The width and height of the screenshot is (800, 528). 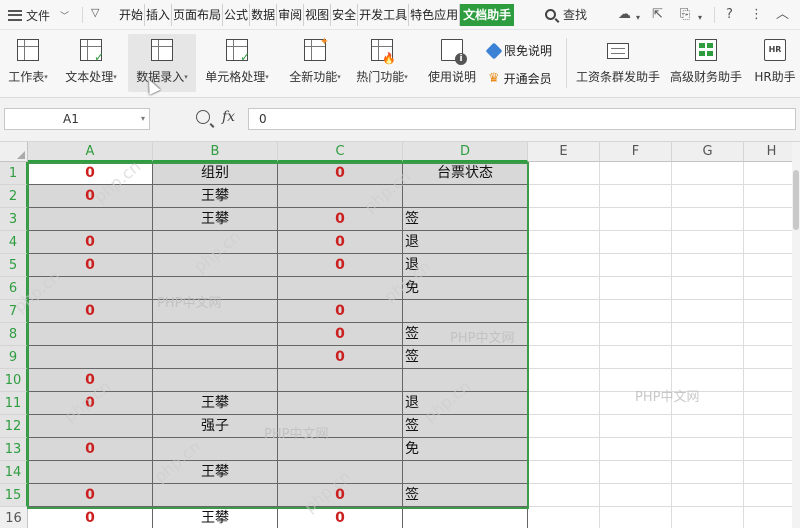 What do you see at coordinates (384, 15) in the screenshot?
I see `tab-developer: 开发工具` at bounding box center [384, 15].